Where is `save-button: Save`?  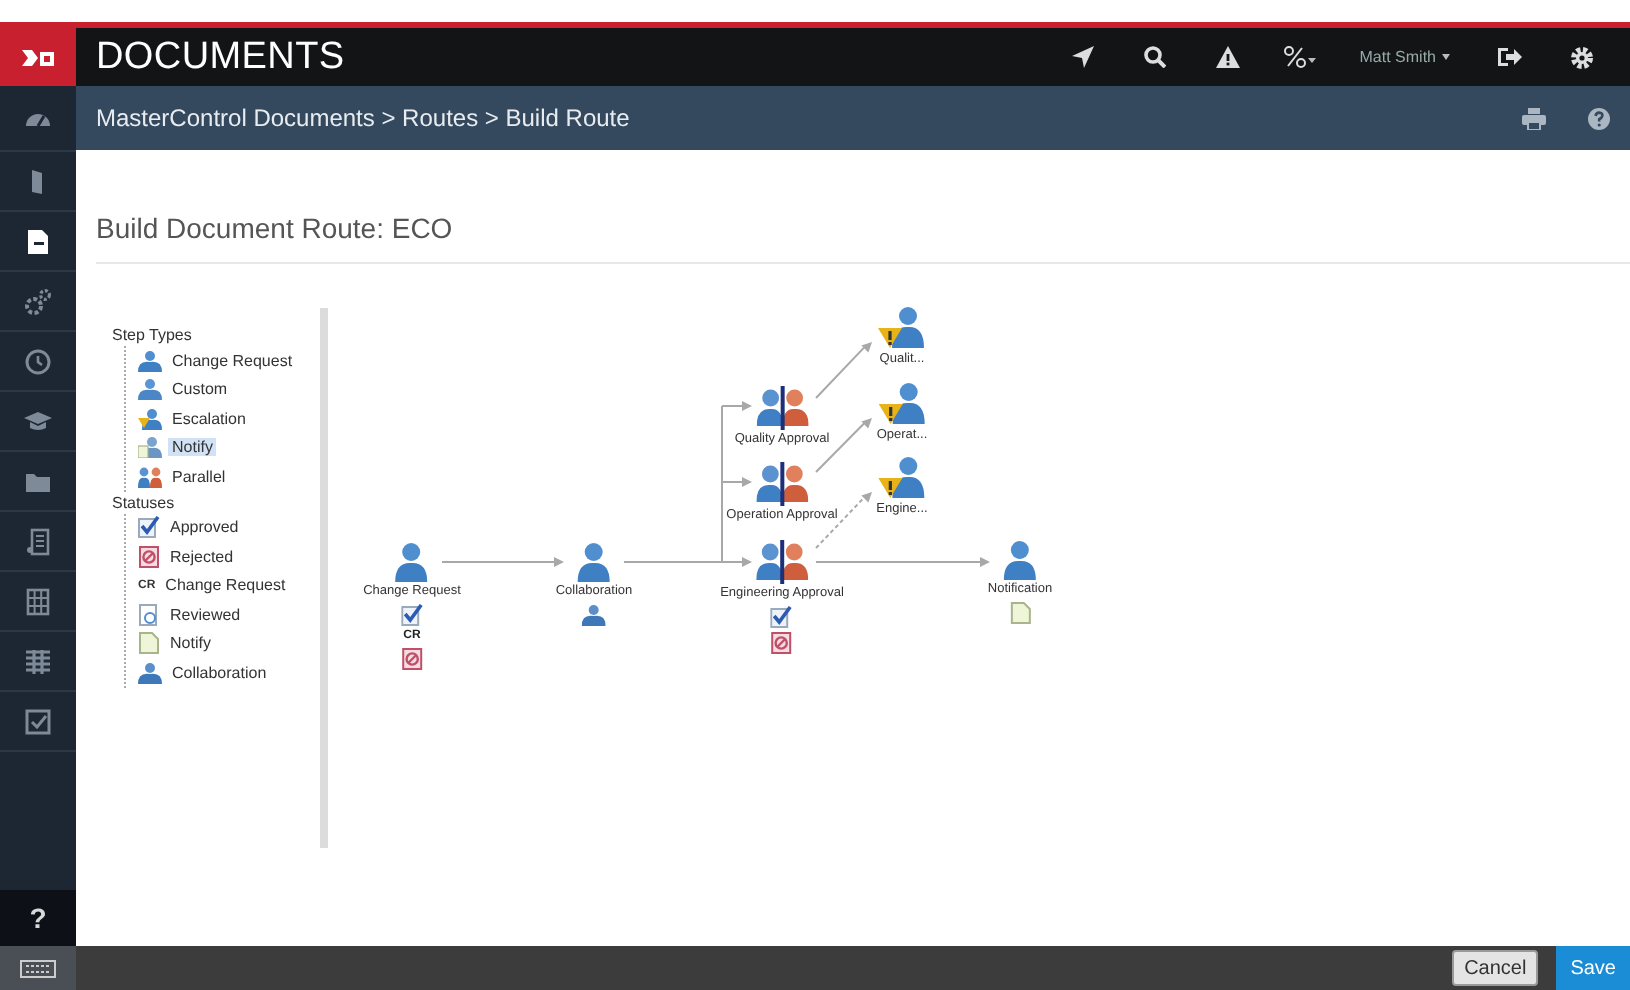
save-button: Save is located at coordinates (1593, 968).